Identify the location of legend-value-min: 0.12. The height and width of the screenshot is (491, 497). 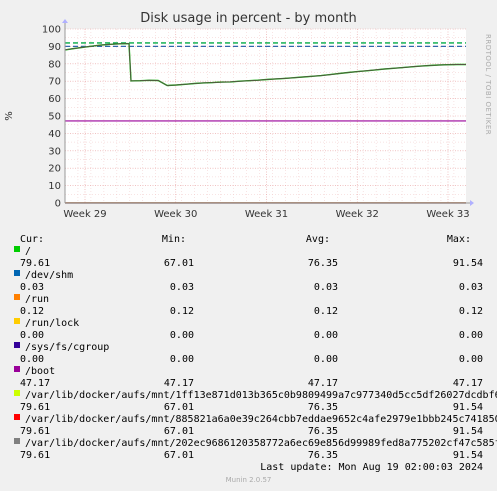
(181, 311).